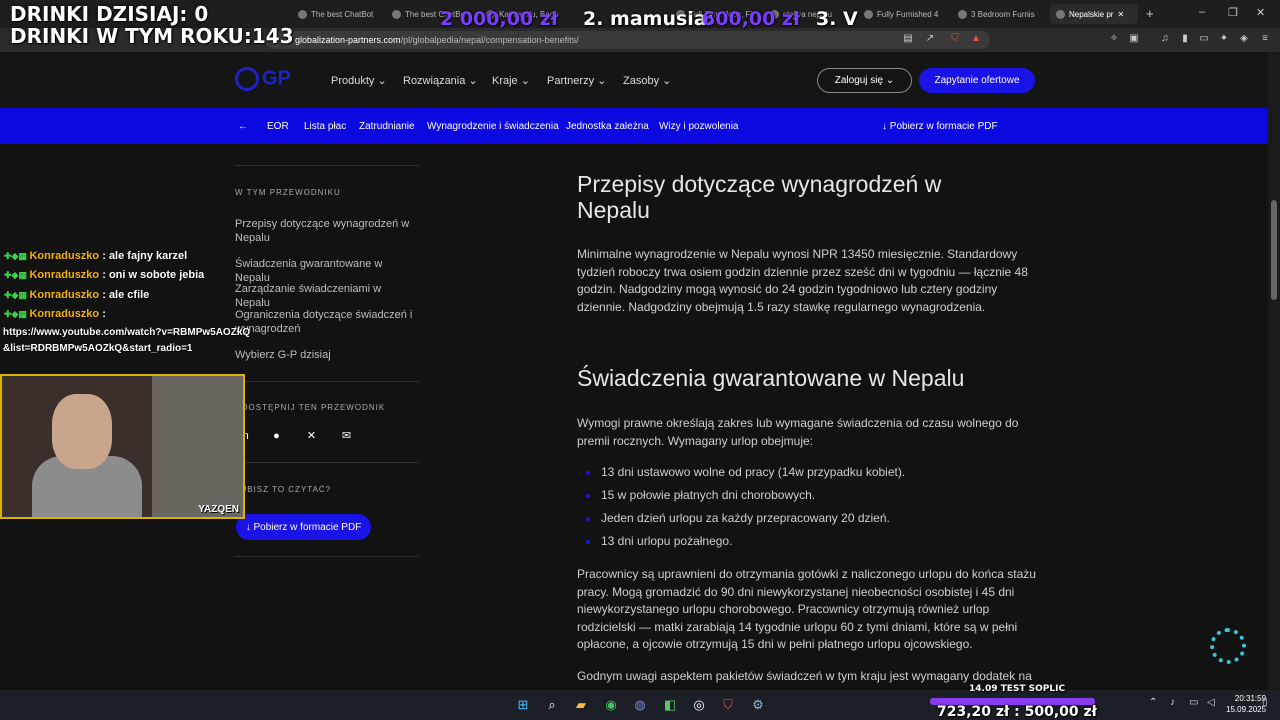 The width and height of the screenshot is (1280, 720). What do you see at coordinates (325, 231) in the screenshot?
I see `sidebar-link-wage-rules: Przepisy dotyczące wynagrodzeń w Nepalu` at bounding box center [325, 231].